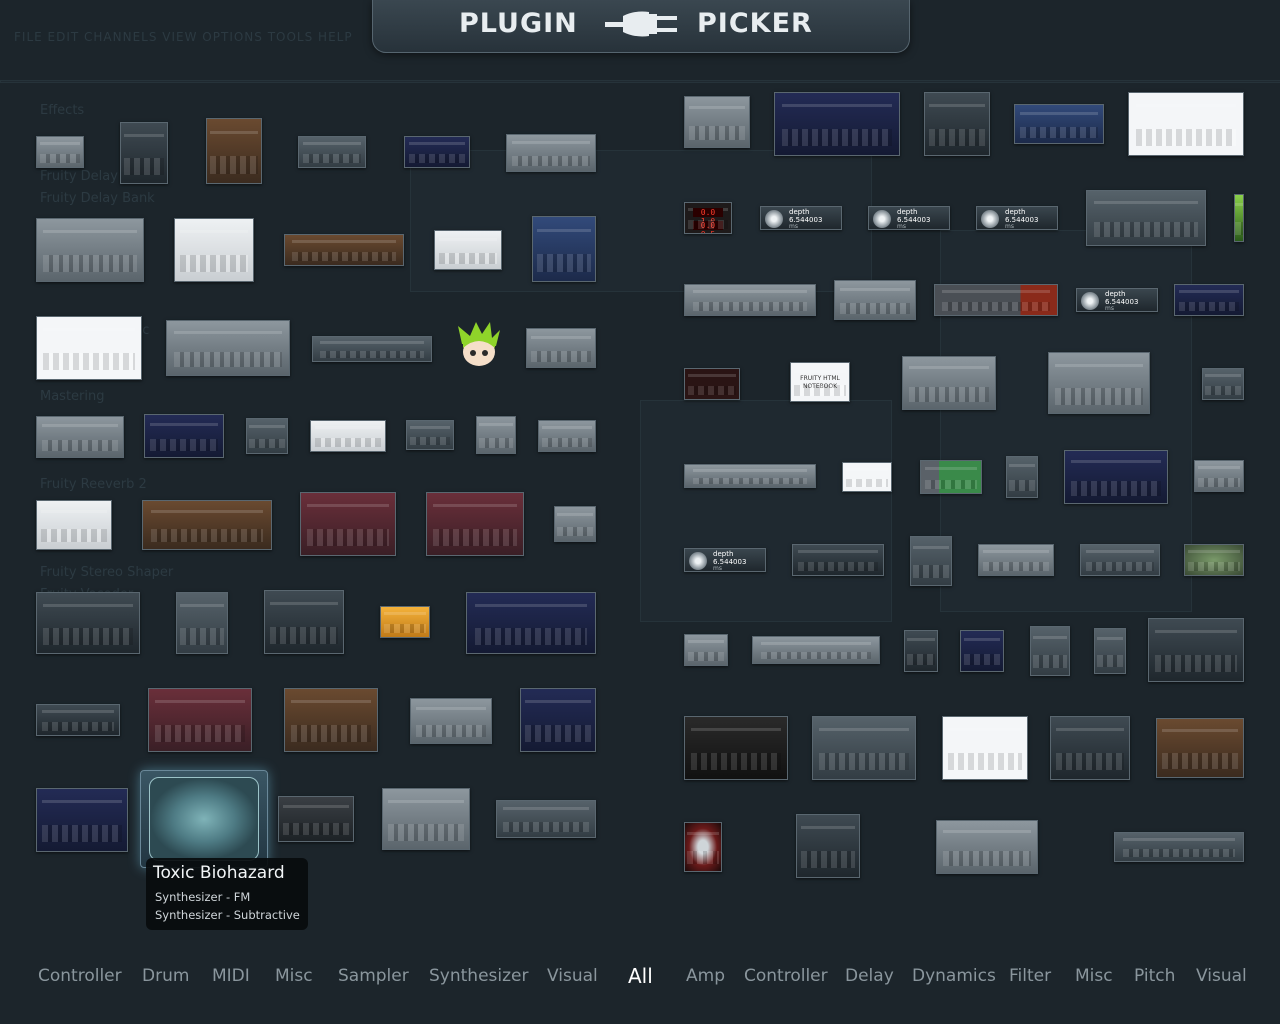 The width and height of the screenshot is (1280, 1024). What do you see at coordinates (954, 976) in the screenshot?
I see `filter-effect-dynamics: Dynamics` at bounding box center [954, 976].